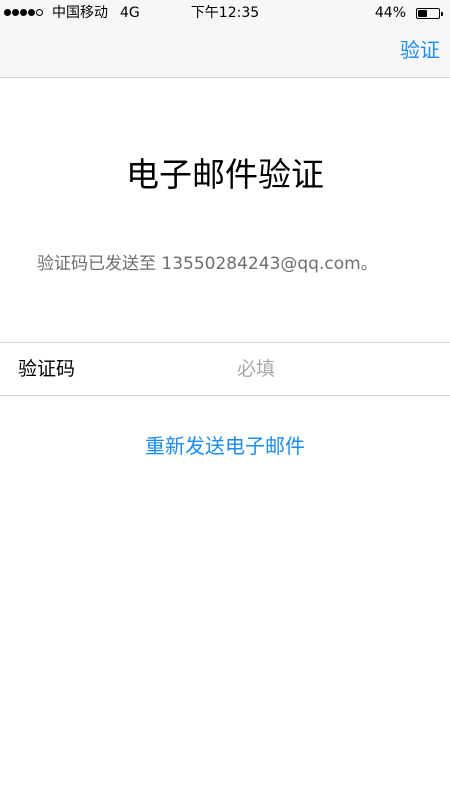  What do you see at coordinates (225, 446) in the screenshot?
I see `resend-email-button: 重新发送电子邮件` at bounding box center [225, 446].